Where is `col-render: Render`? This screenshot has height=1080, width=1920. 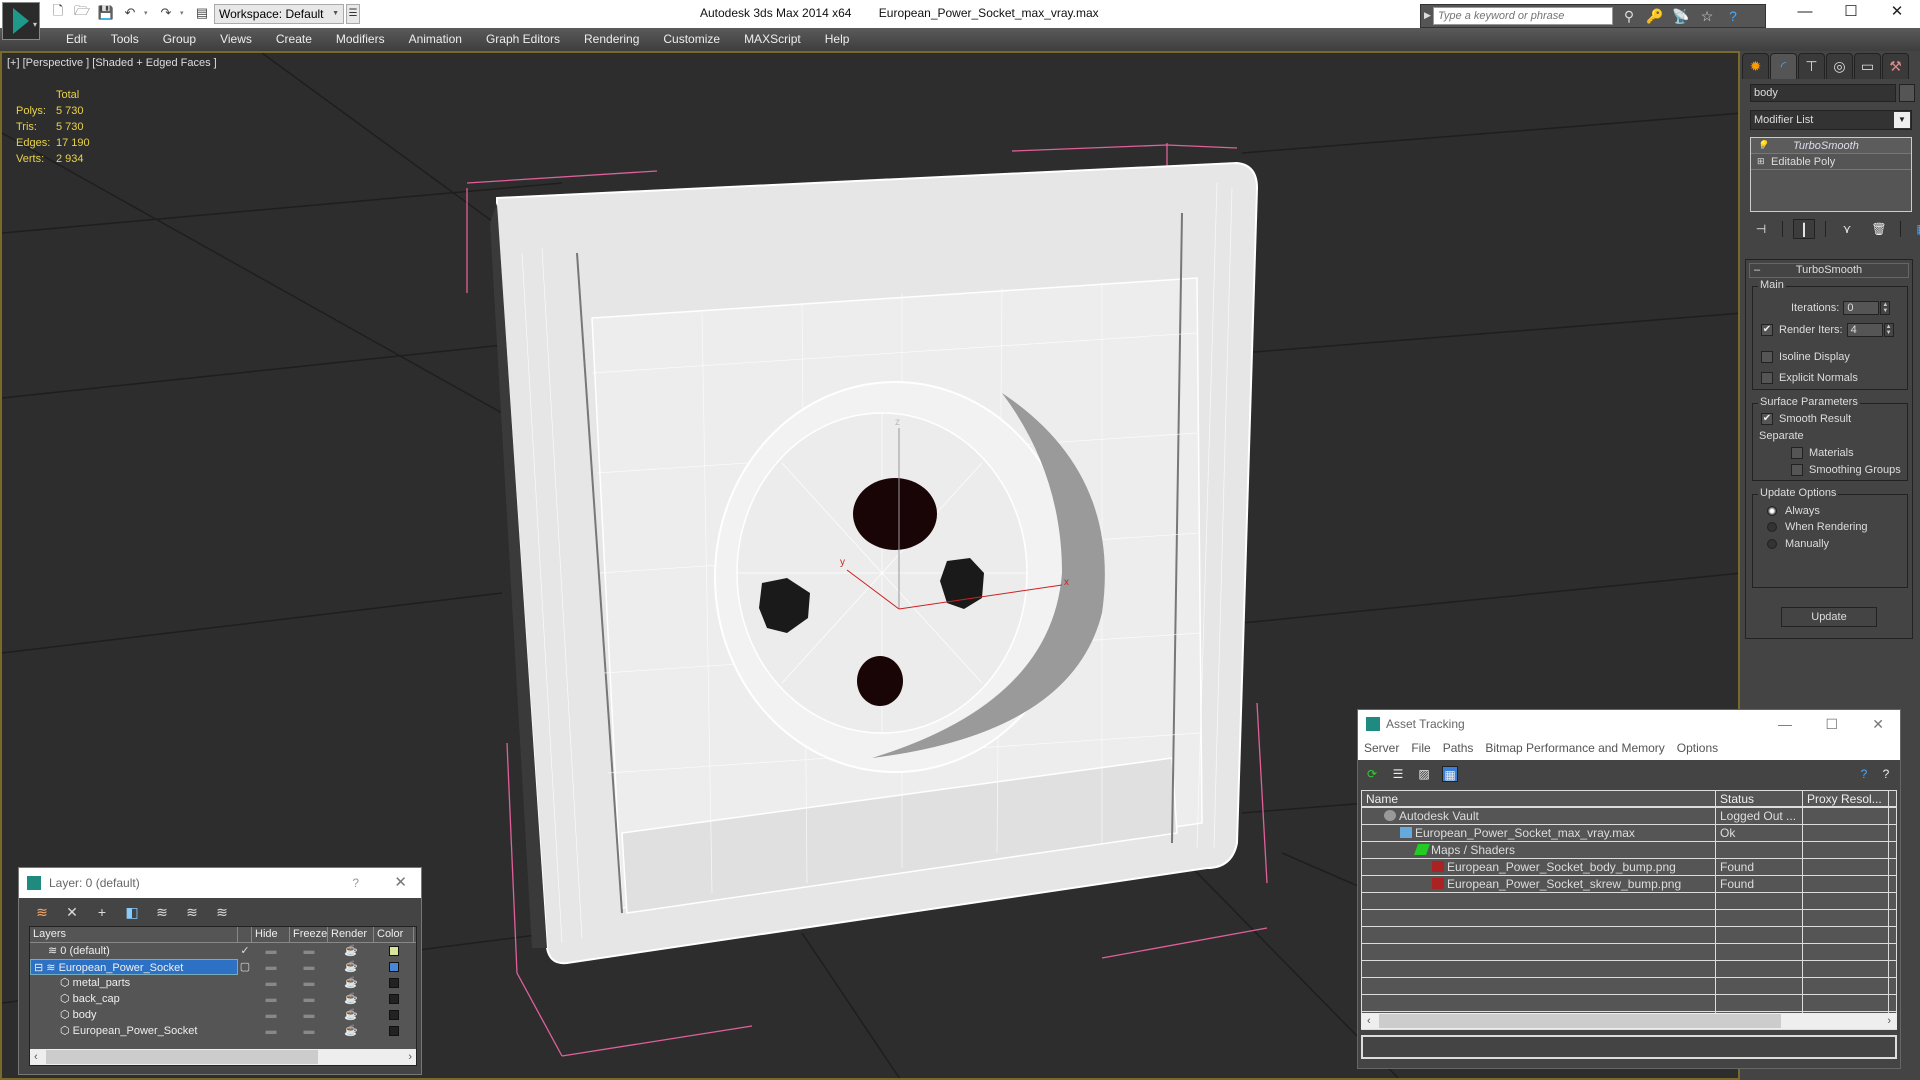
col-render: Render is located at coordinates (351, 934).